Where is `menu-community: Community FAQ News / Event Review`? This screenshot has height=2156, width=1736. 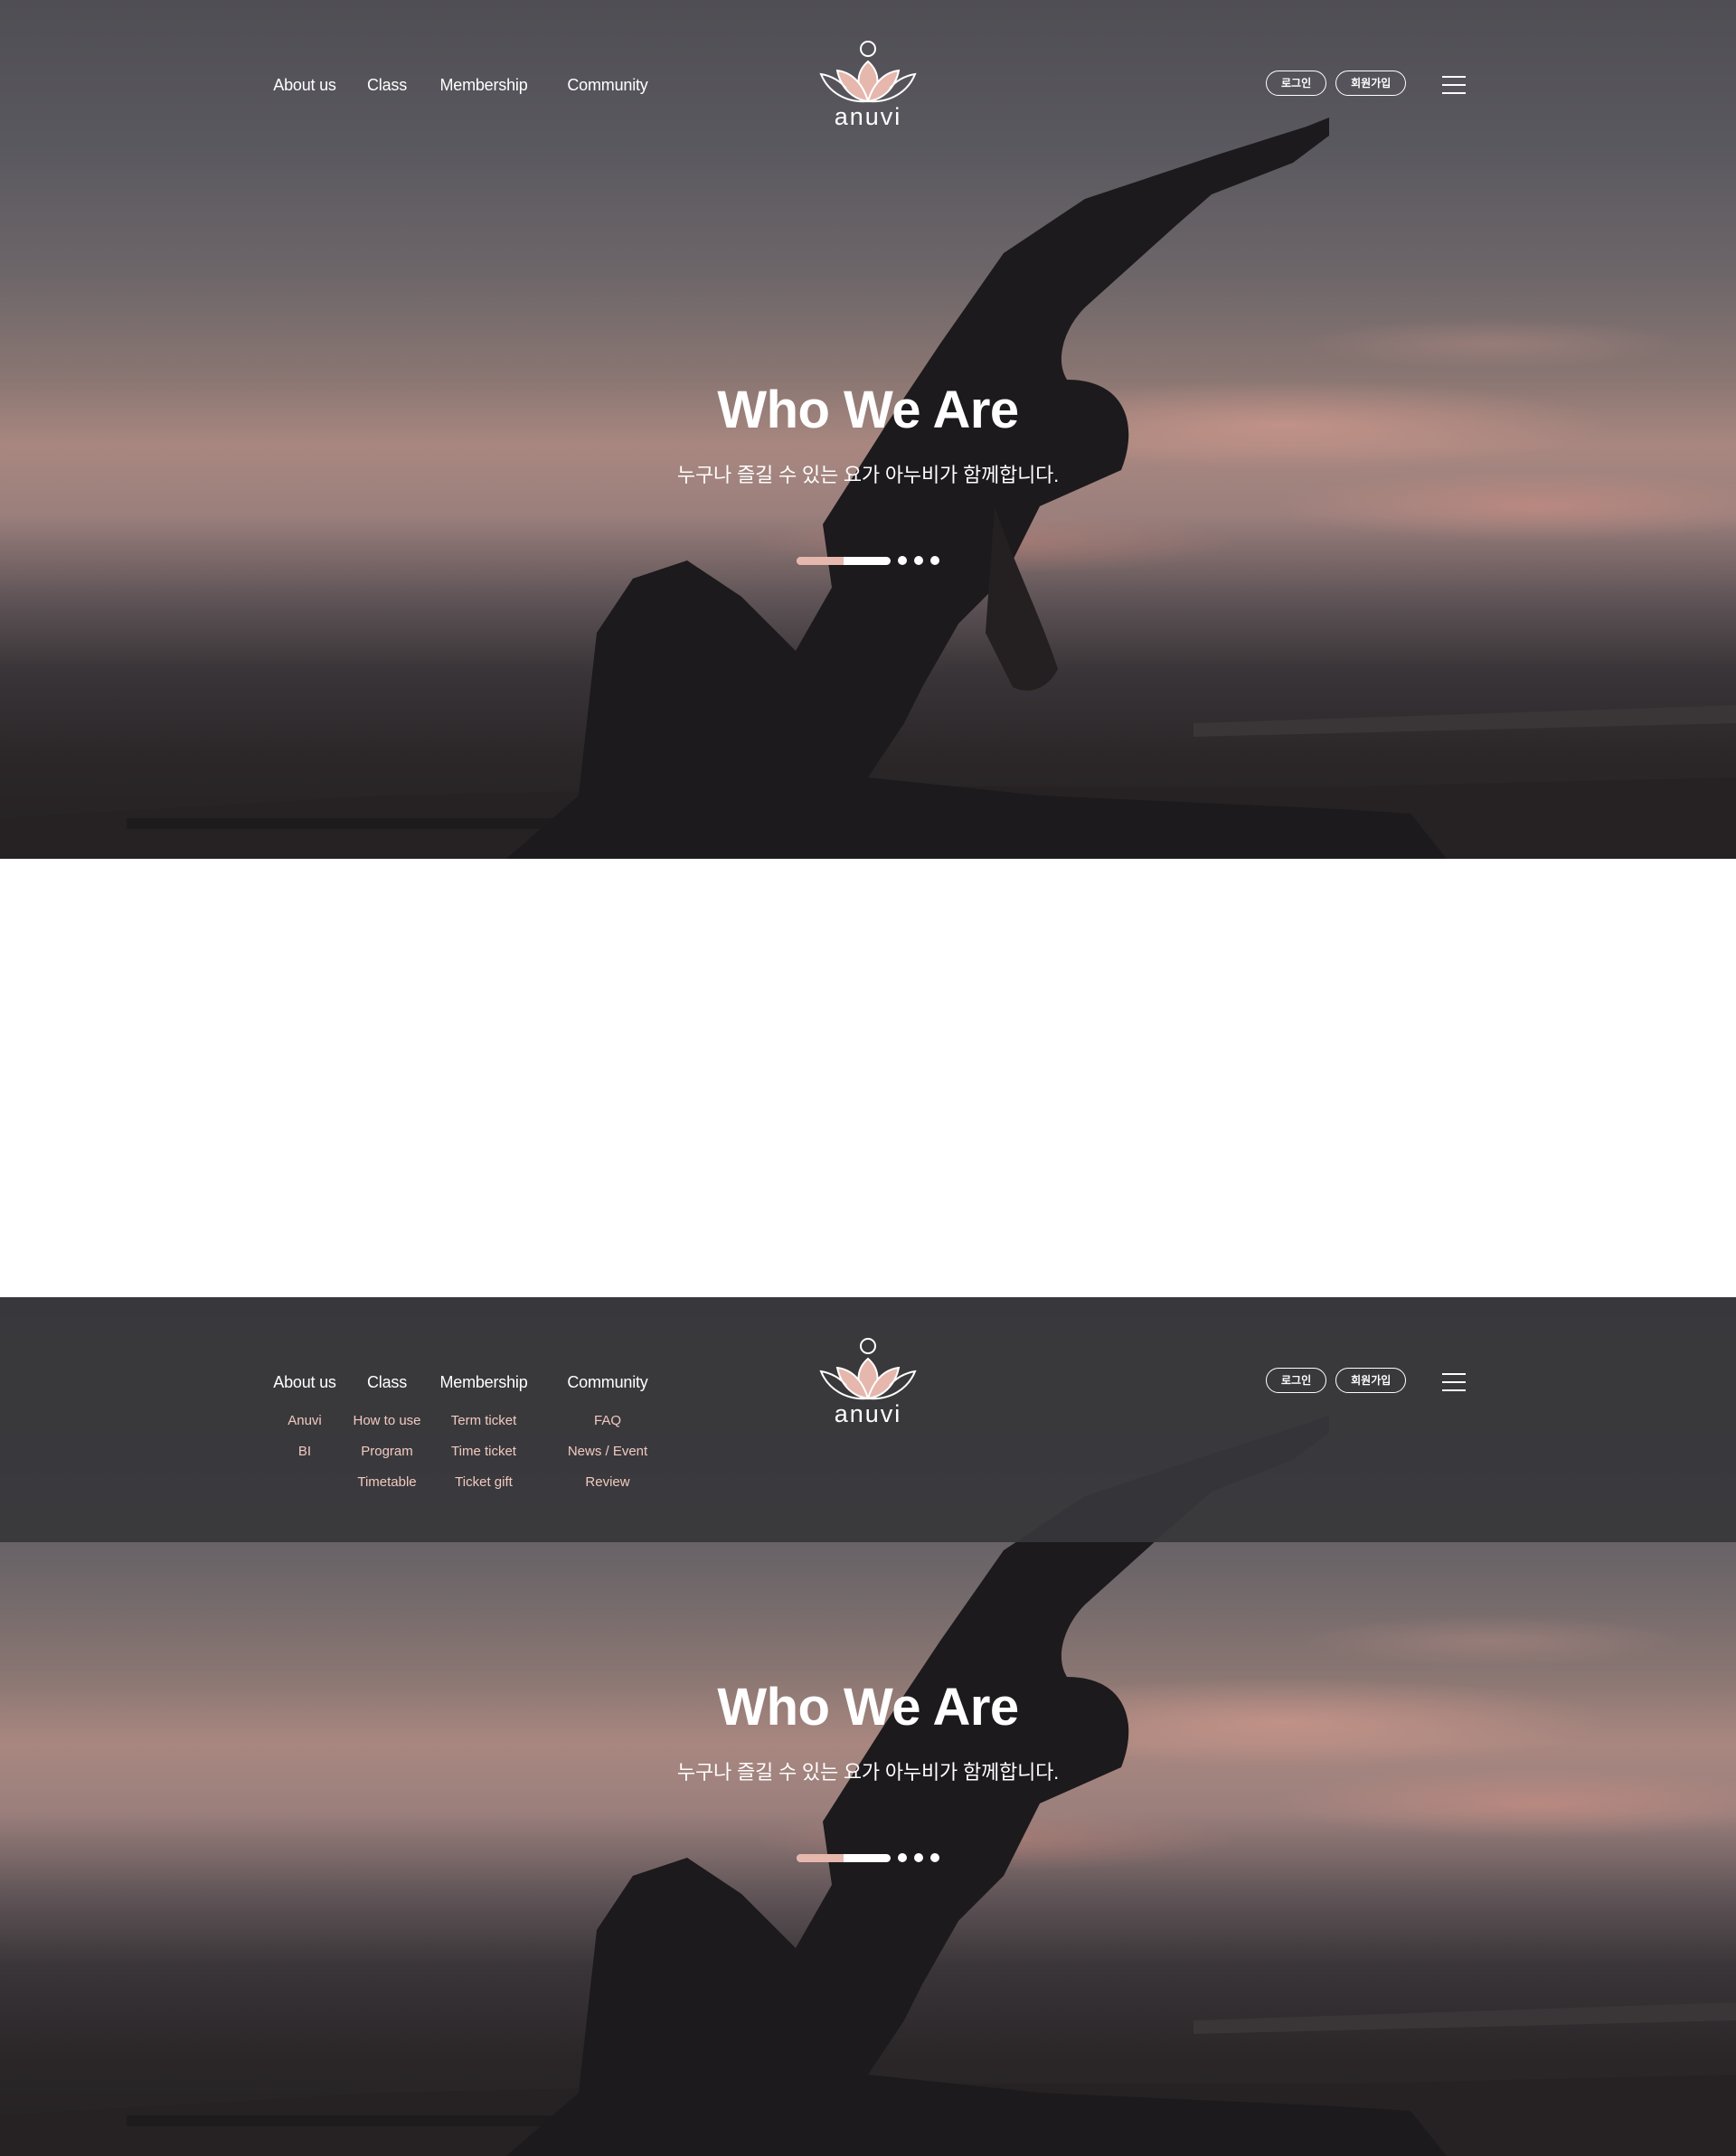
menu-community: Community FAQ News / Event Review is located at coordinates (607, 1434).